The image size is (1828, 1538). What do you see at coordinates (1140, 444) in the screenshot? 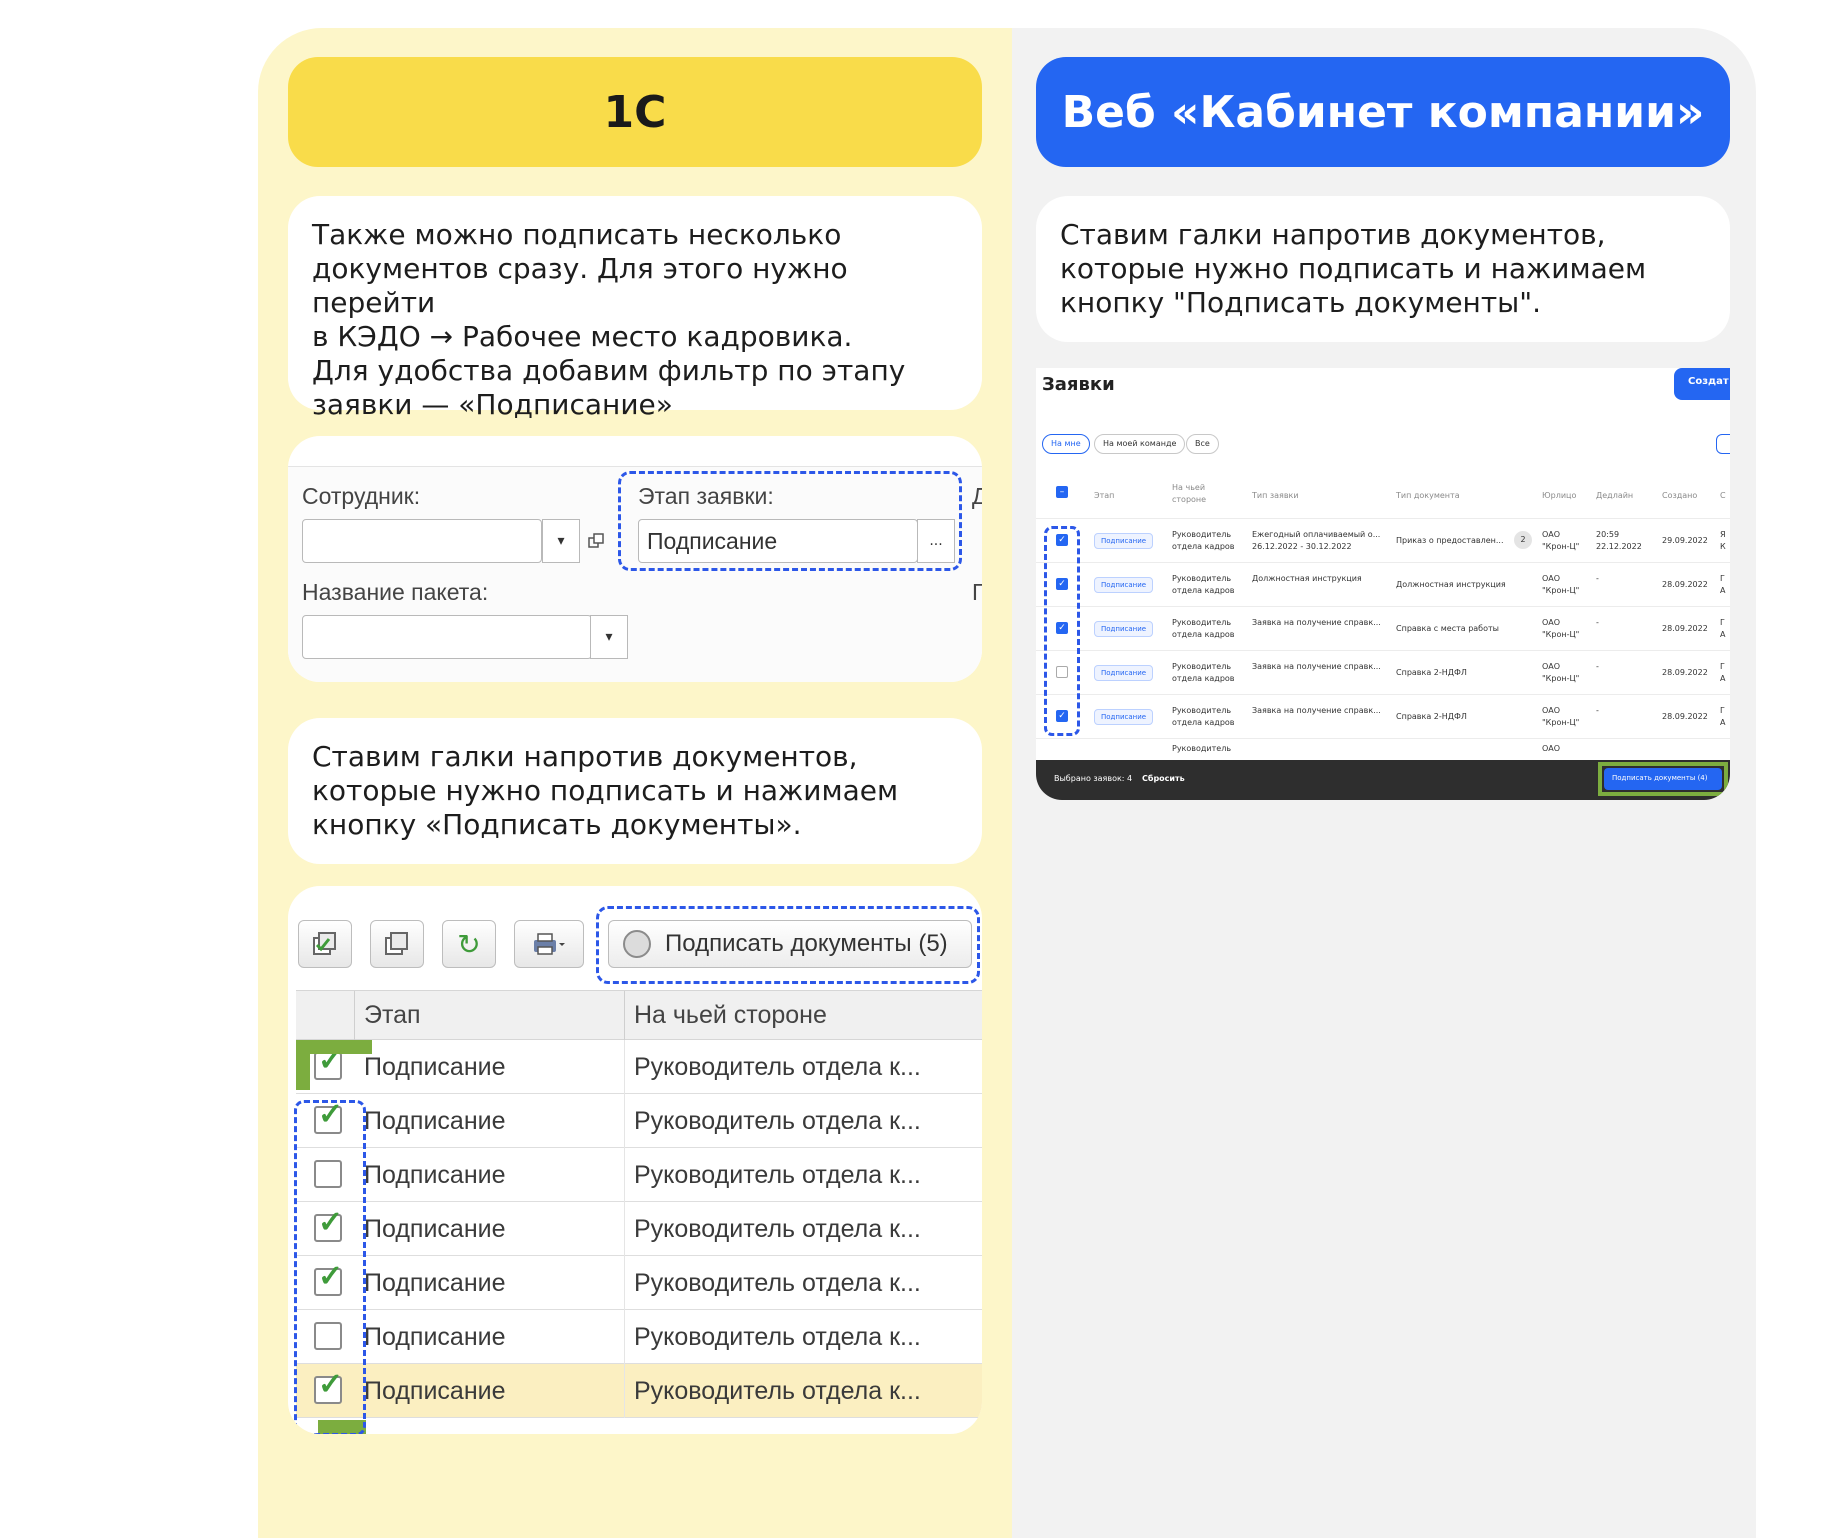
I see `filter-chip-team: На моей команде` at bounding box center [1140, 444].